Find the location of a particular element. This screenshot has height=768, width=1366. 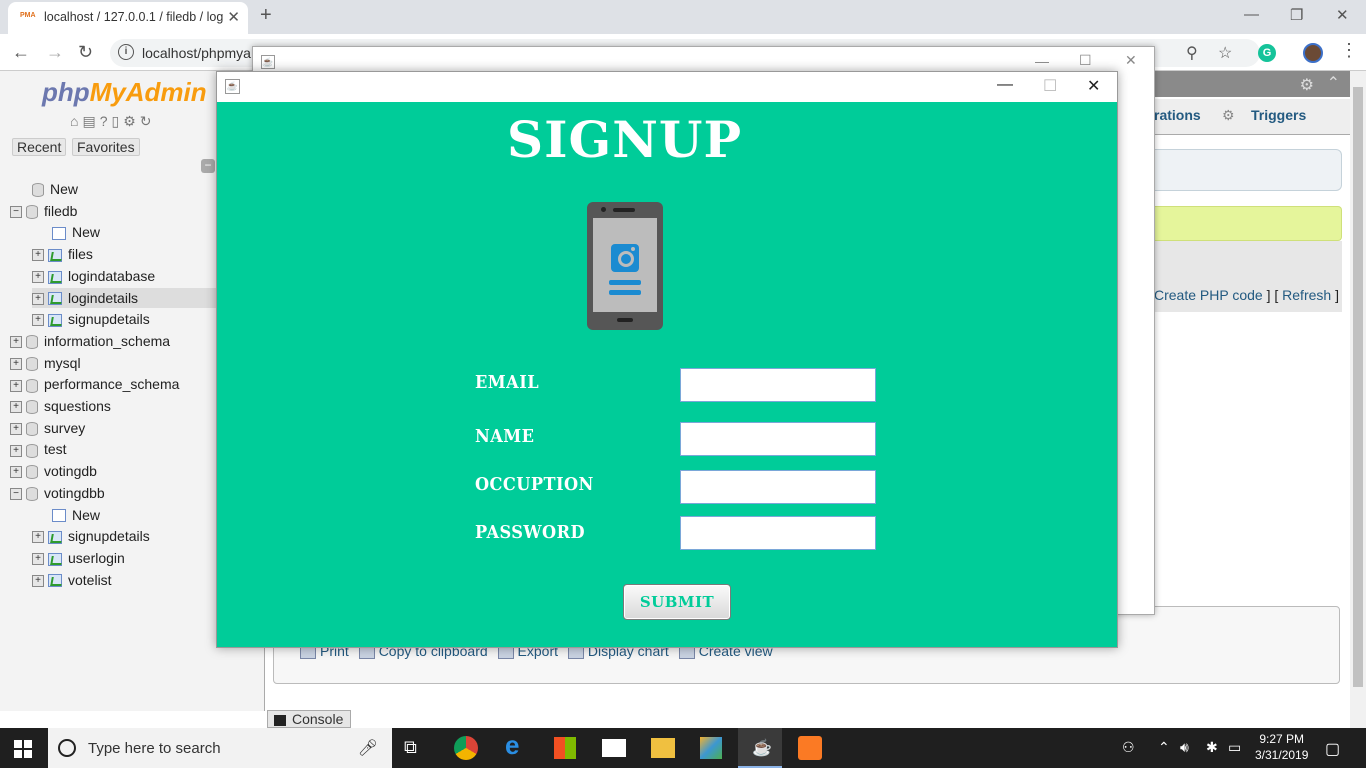

help-icon: ? is located at coordinates (106, 121).